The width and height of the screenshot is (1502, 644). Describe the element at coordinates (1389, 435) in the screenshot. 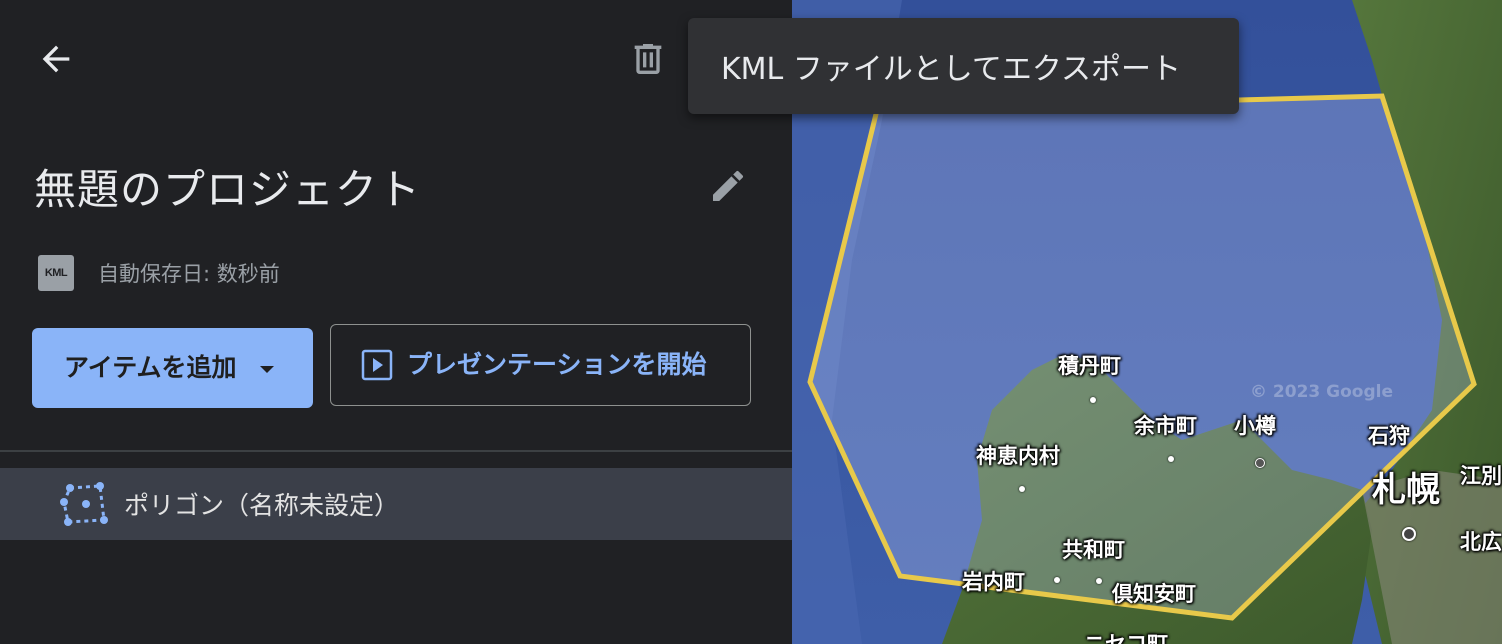

I see `place-label-ishikari: 石狩` at that location.